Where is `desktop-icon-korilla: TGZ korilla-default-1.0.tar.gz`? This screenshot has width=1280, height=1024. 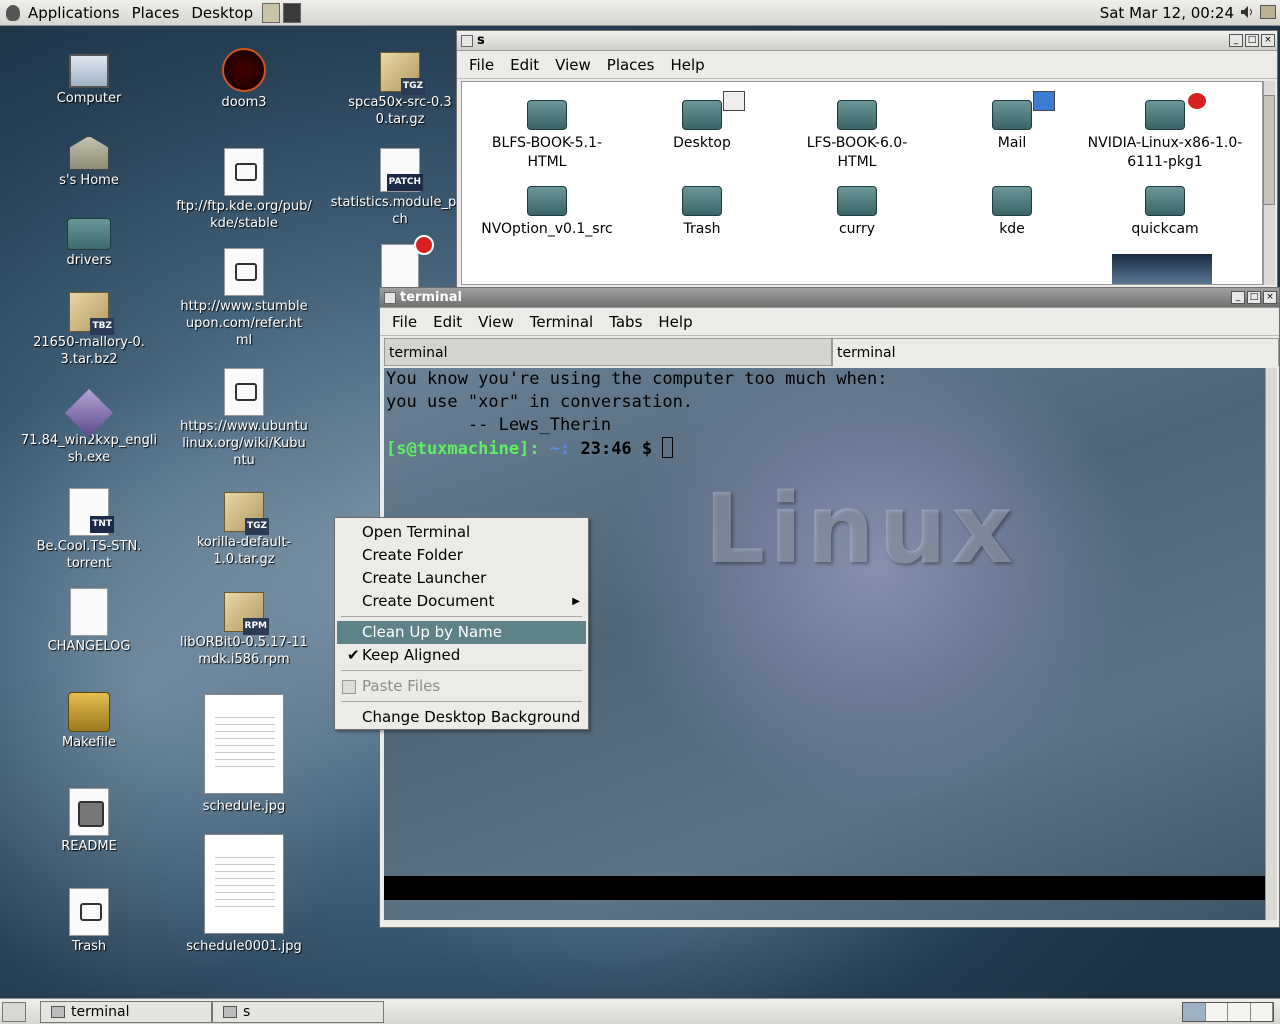 desktop-icon-korilla: TGZ korilla-default-1.0.tar.gz is located at coordinates (244, 528).